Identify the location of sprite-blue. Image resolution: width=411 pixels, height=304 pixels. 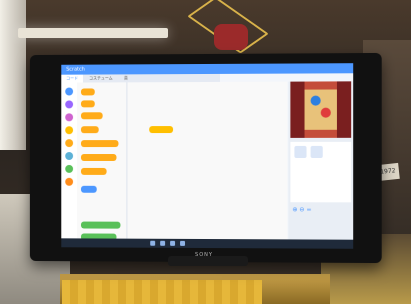
(315, 100).